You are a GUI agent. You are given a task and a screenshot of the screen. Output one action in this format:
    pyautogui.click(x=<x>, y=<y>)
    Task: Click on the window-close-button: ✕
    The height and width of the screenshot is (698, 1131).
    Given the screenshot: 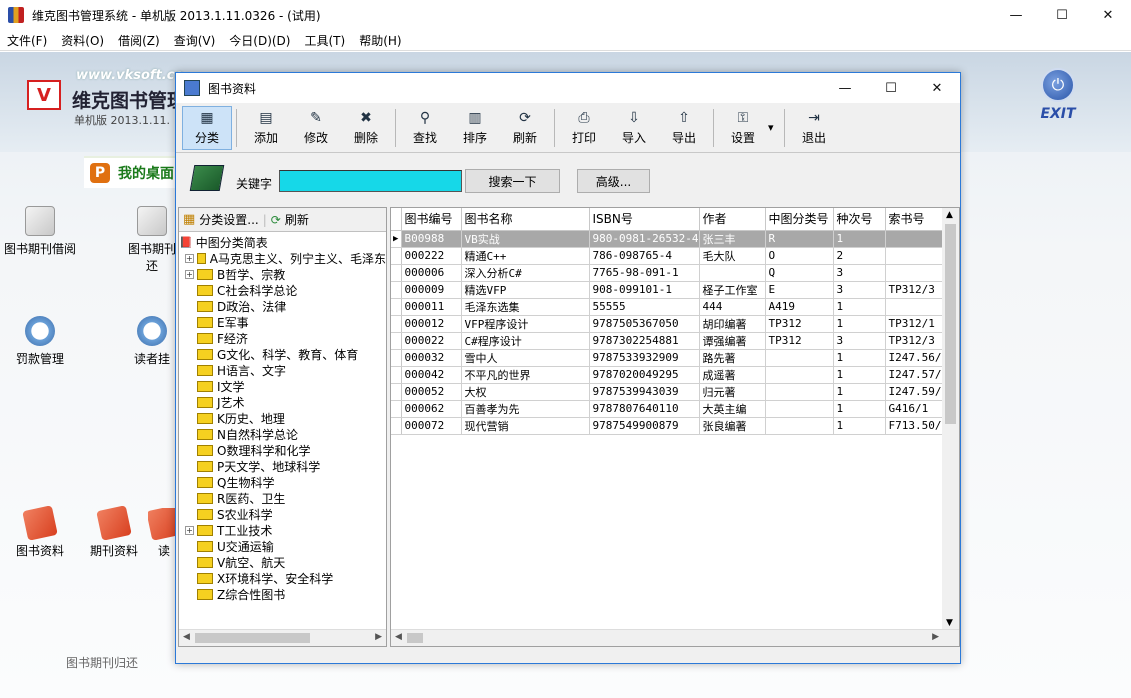 What is the action you would take?
    pyautogui.click(x=937, y=88)
    